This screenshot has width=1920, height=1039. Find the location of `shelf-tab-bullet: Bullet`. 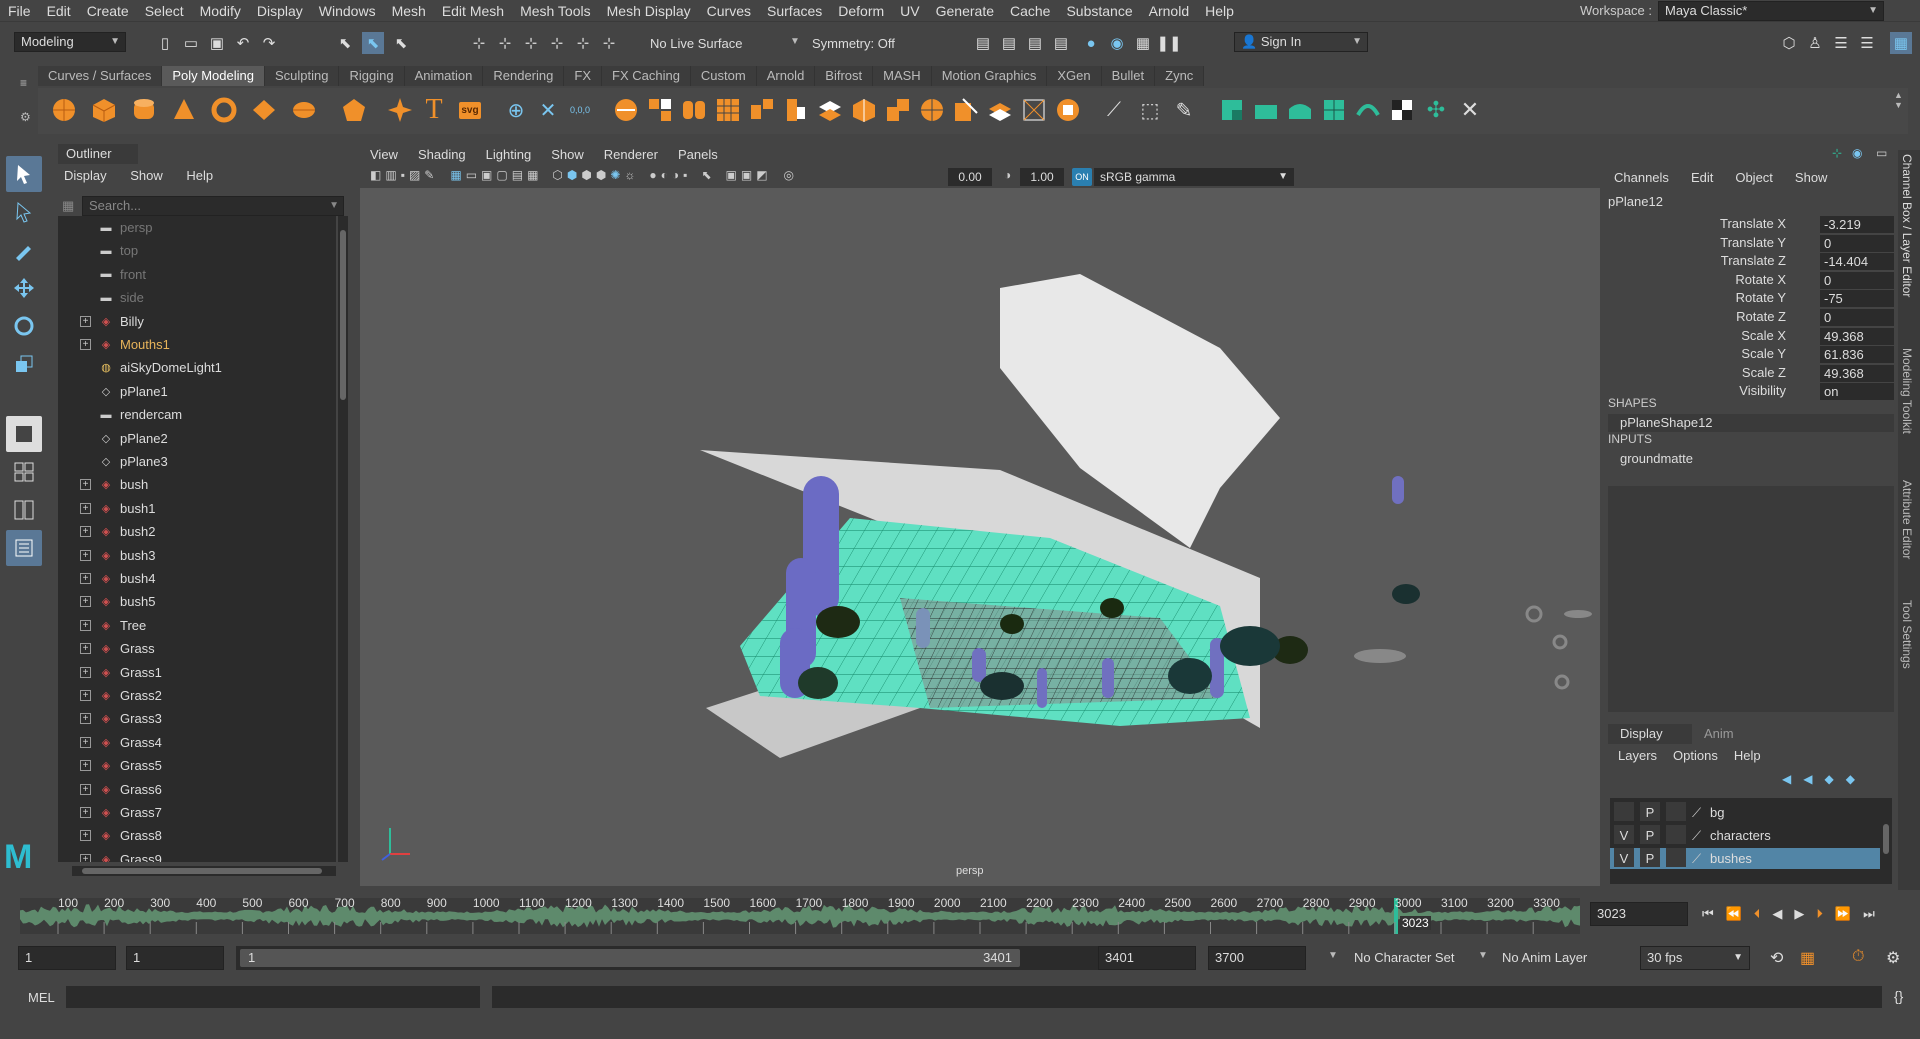

shelf-tab-bullet: Bullet is located at coordinates (1128, 76).